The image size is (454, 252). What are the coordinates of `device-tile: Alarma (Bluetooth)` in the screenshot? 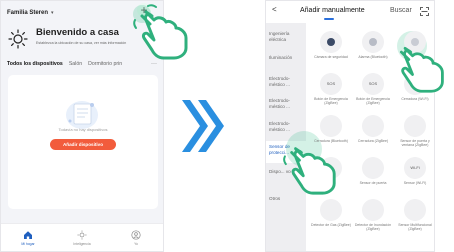 It's located at (373, 49).